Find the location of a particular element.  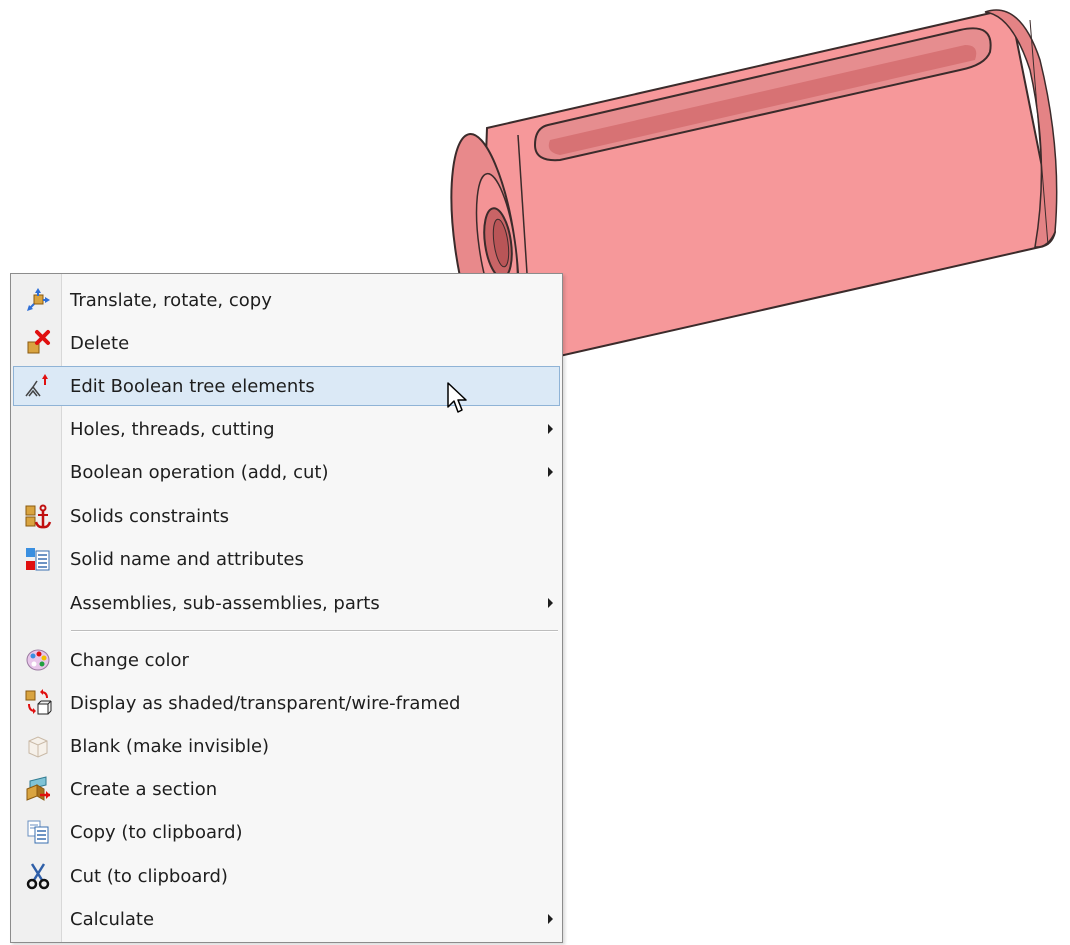

anchor-icon is located at coordinates (38, 516).